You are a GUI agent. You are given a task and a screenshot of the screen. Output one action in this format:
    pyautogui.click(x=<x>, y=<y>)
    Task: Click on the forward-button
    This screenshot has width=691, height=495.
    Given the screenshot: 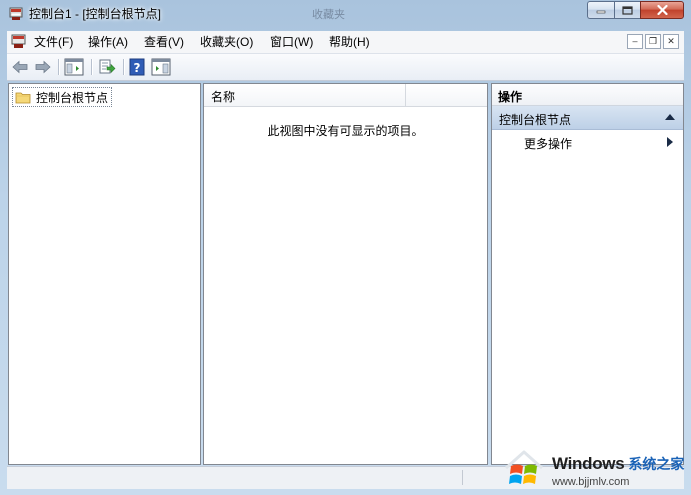 What is the action you would take?
    pyautogui.click(x=43, y=67)
    